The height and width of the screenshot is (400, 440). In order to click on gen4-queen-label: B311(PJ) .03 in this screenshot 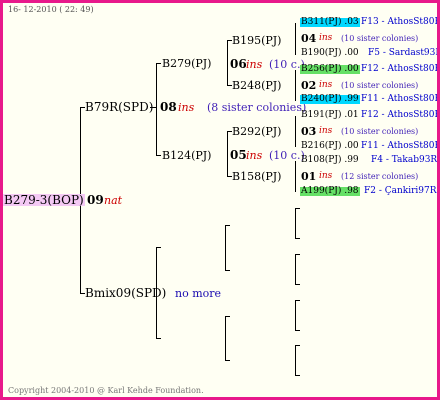, I will do `click(330, 22)`.